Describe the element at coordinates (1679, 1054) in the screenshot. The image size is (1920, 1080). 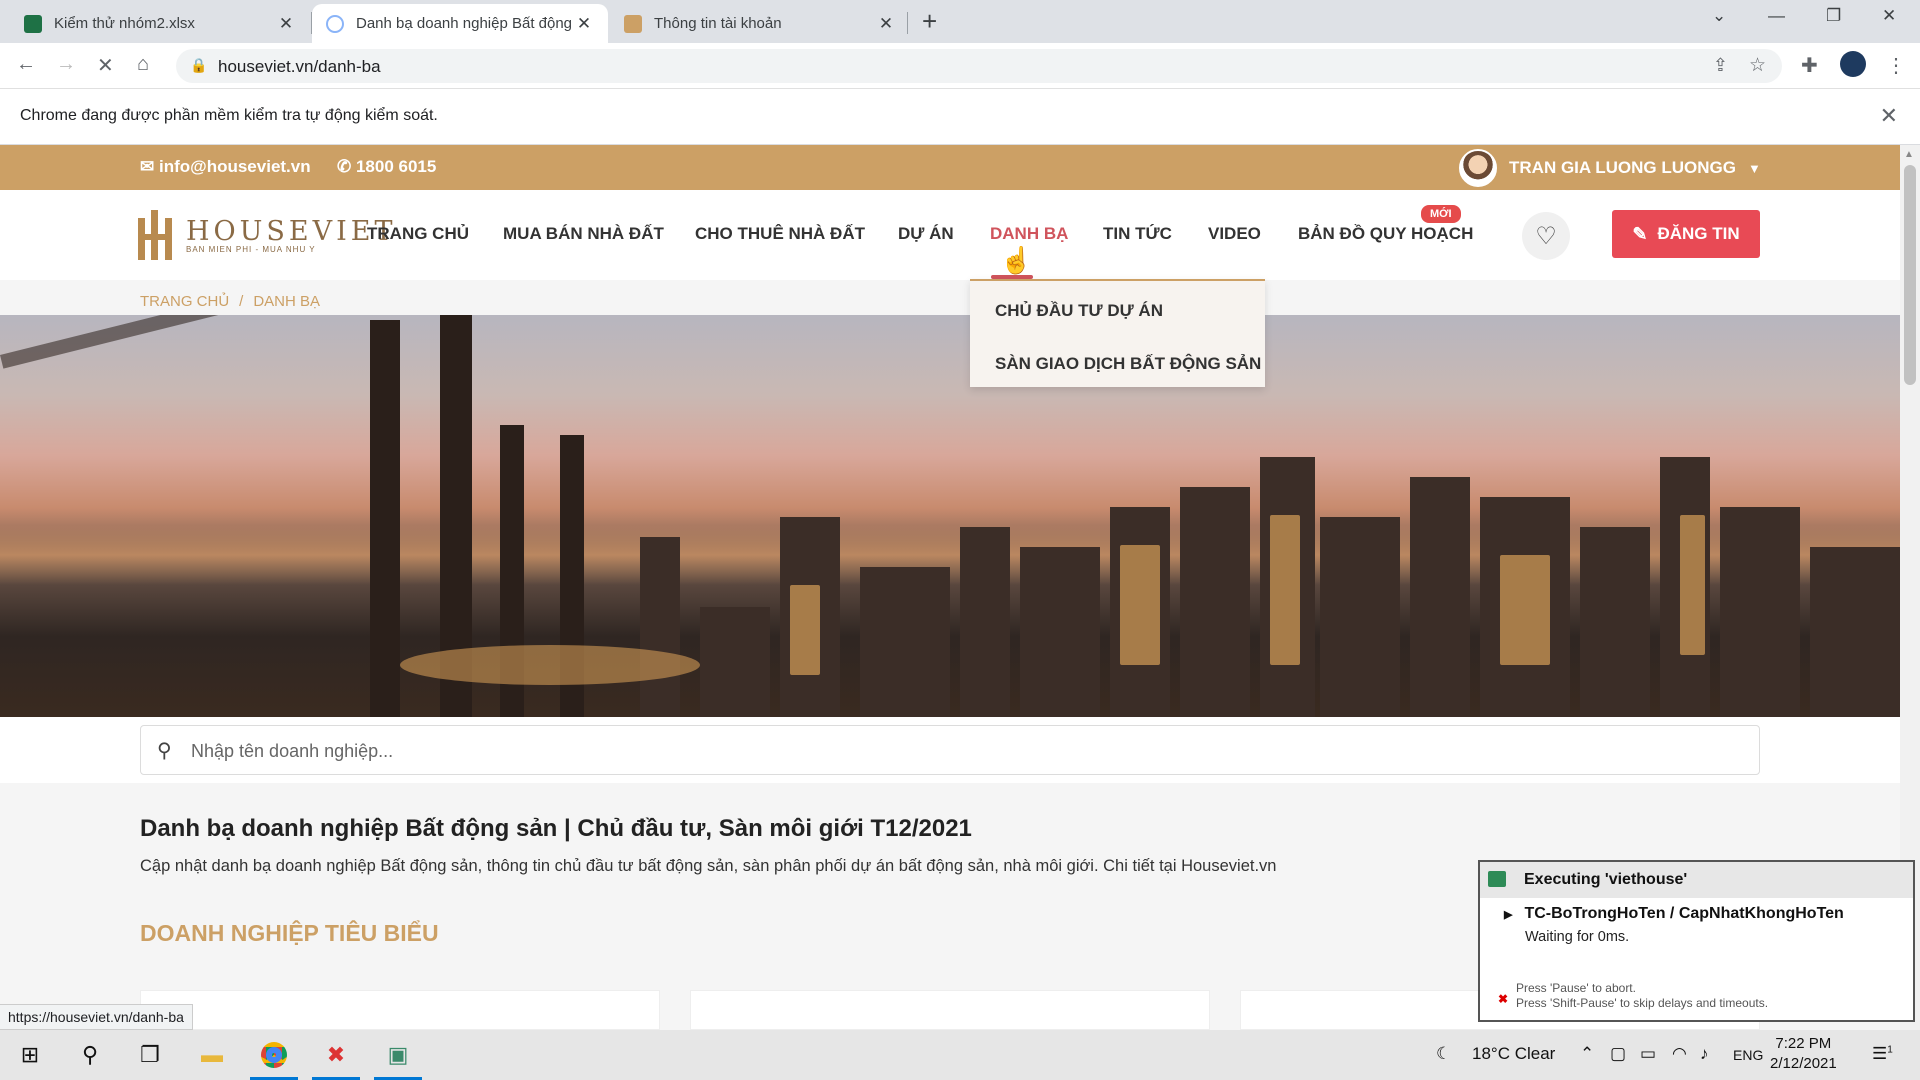
I see `wifi-icon: ◠` at that location.